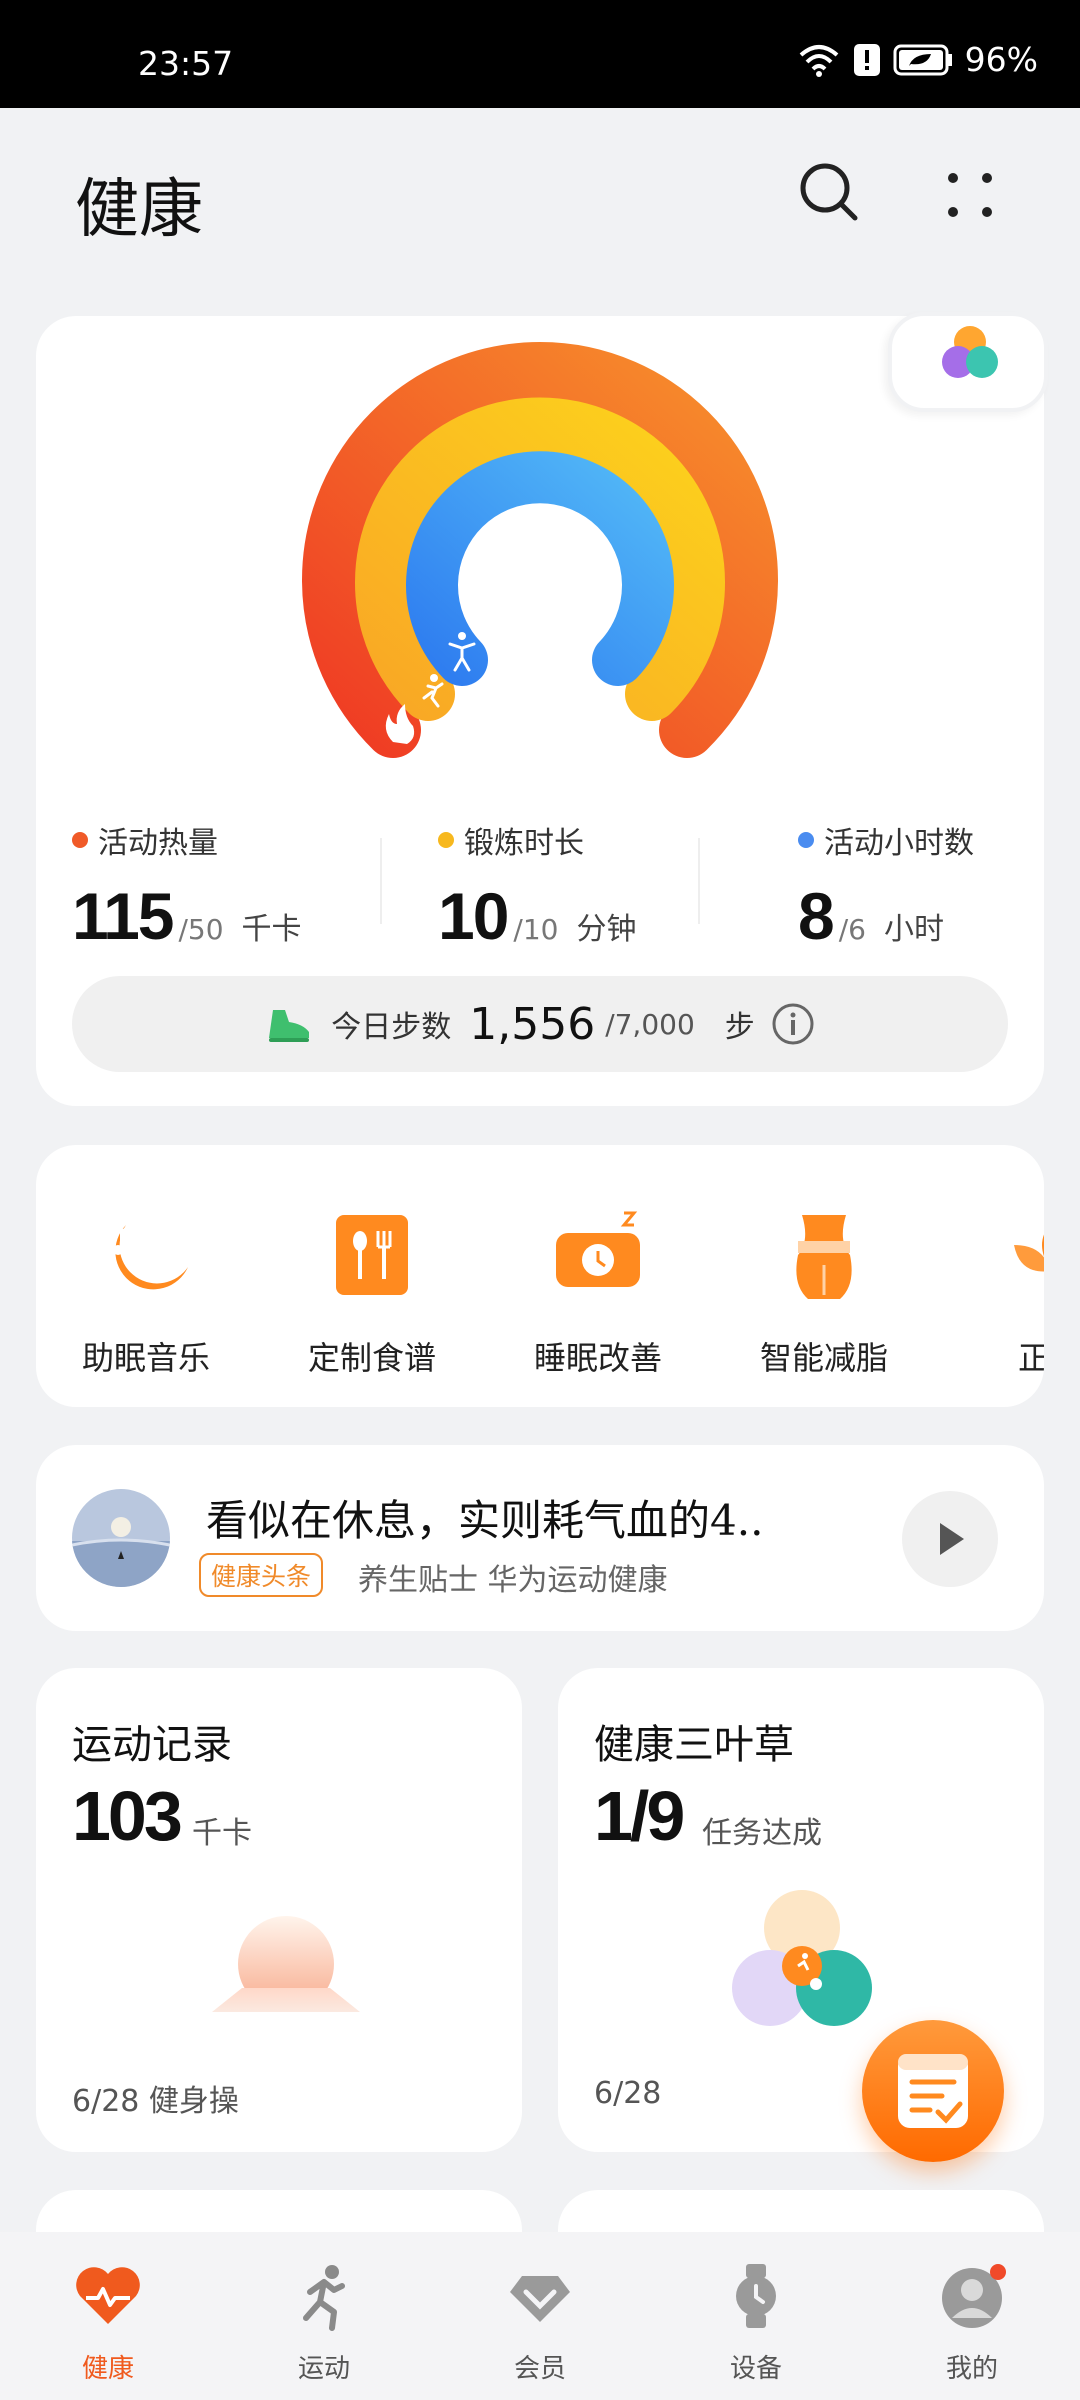 Image resolution: width=1080 pixels, height=2400 pixels. What do you see at coordinates (80, 840) in the screenshot?
I see `calories-dot` at bounding box center [80, 840].